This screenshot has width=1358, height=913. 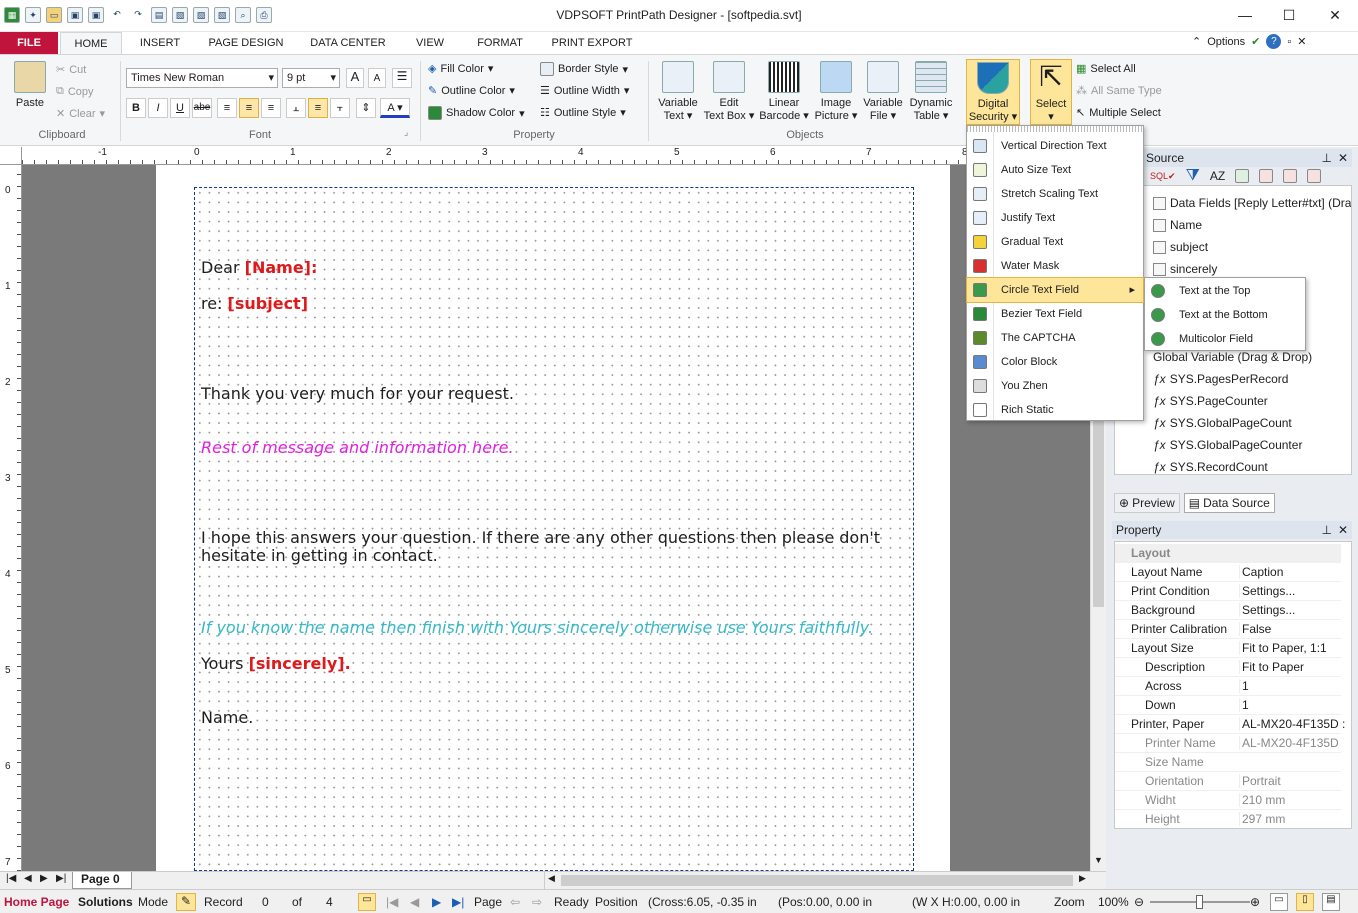 What do you see at coordinates (584, 69) in the screenshot?
I see `border-style-button: Border Style ▾` at bounding box center [584, 69].